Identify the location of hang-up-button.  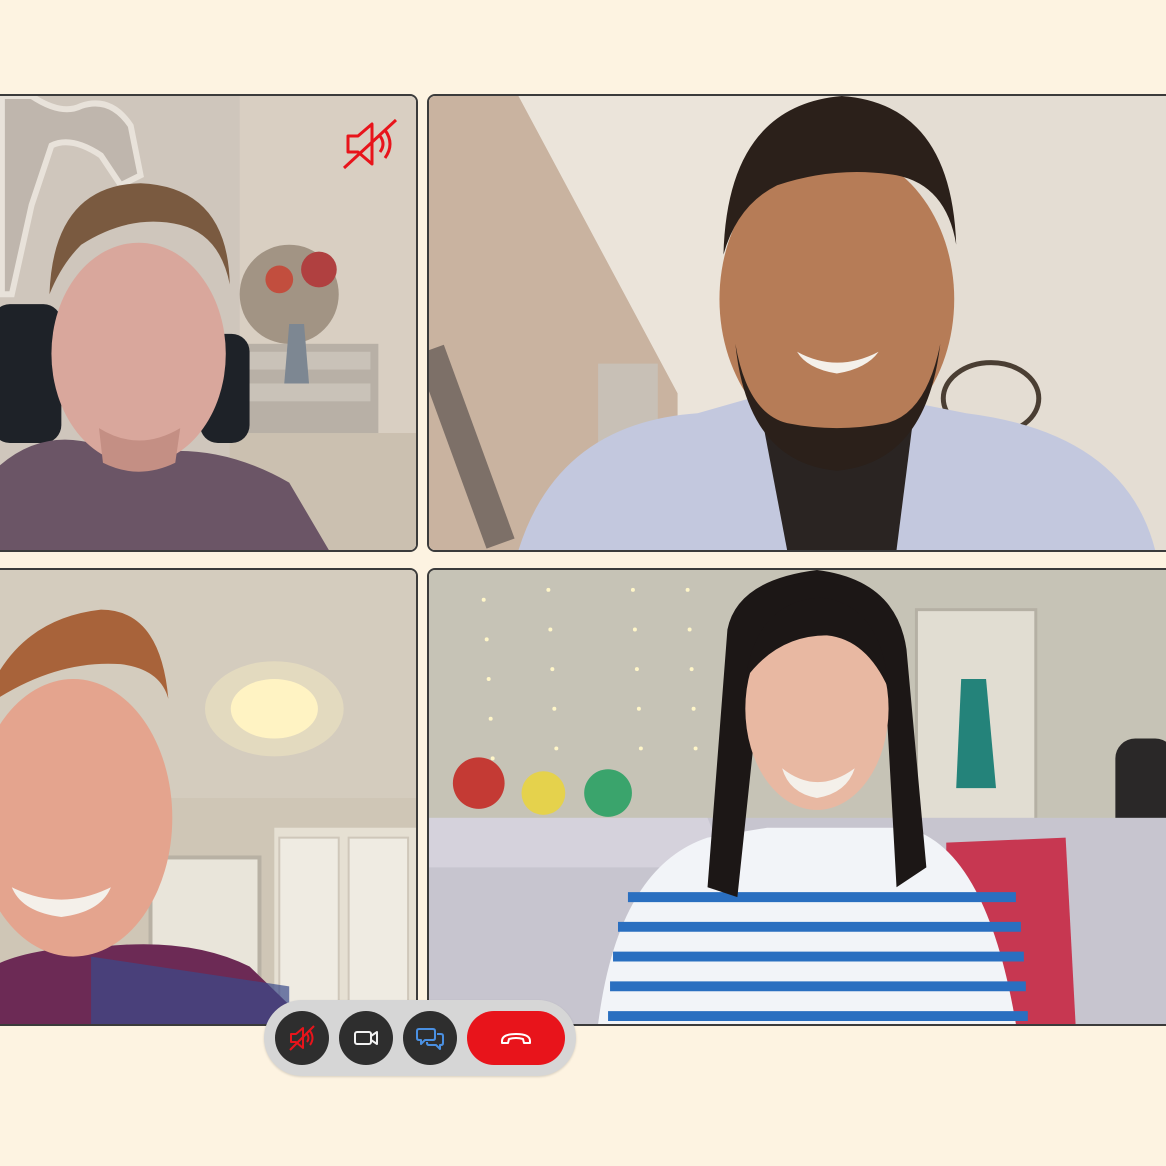
(516, 1038).